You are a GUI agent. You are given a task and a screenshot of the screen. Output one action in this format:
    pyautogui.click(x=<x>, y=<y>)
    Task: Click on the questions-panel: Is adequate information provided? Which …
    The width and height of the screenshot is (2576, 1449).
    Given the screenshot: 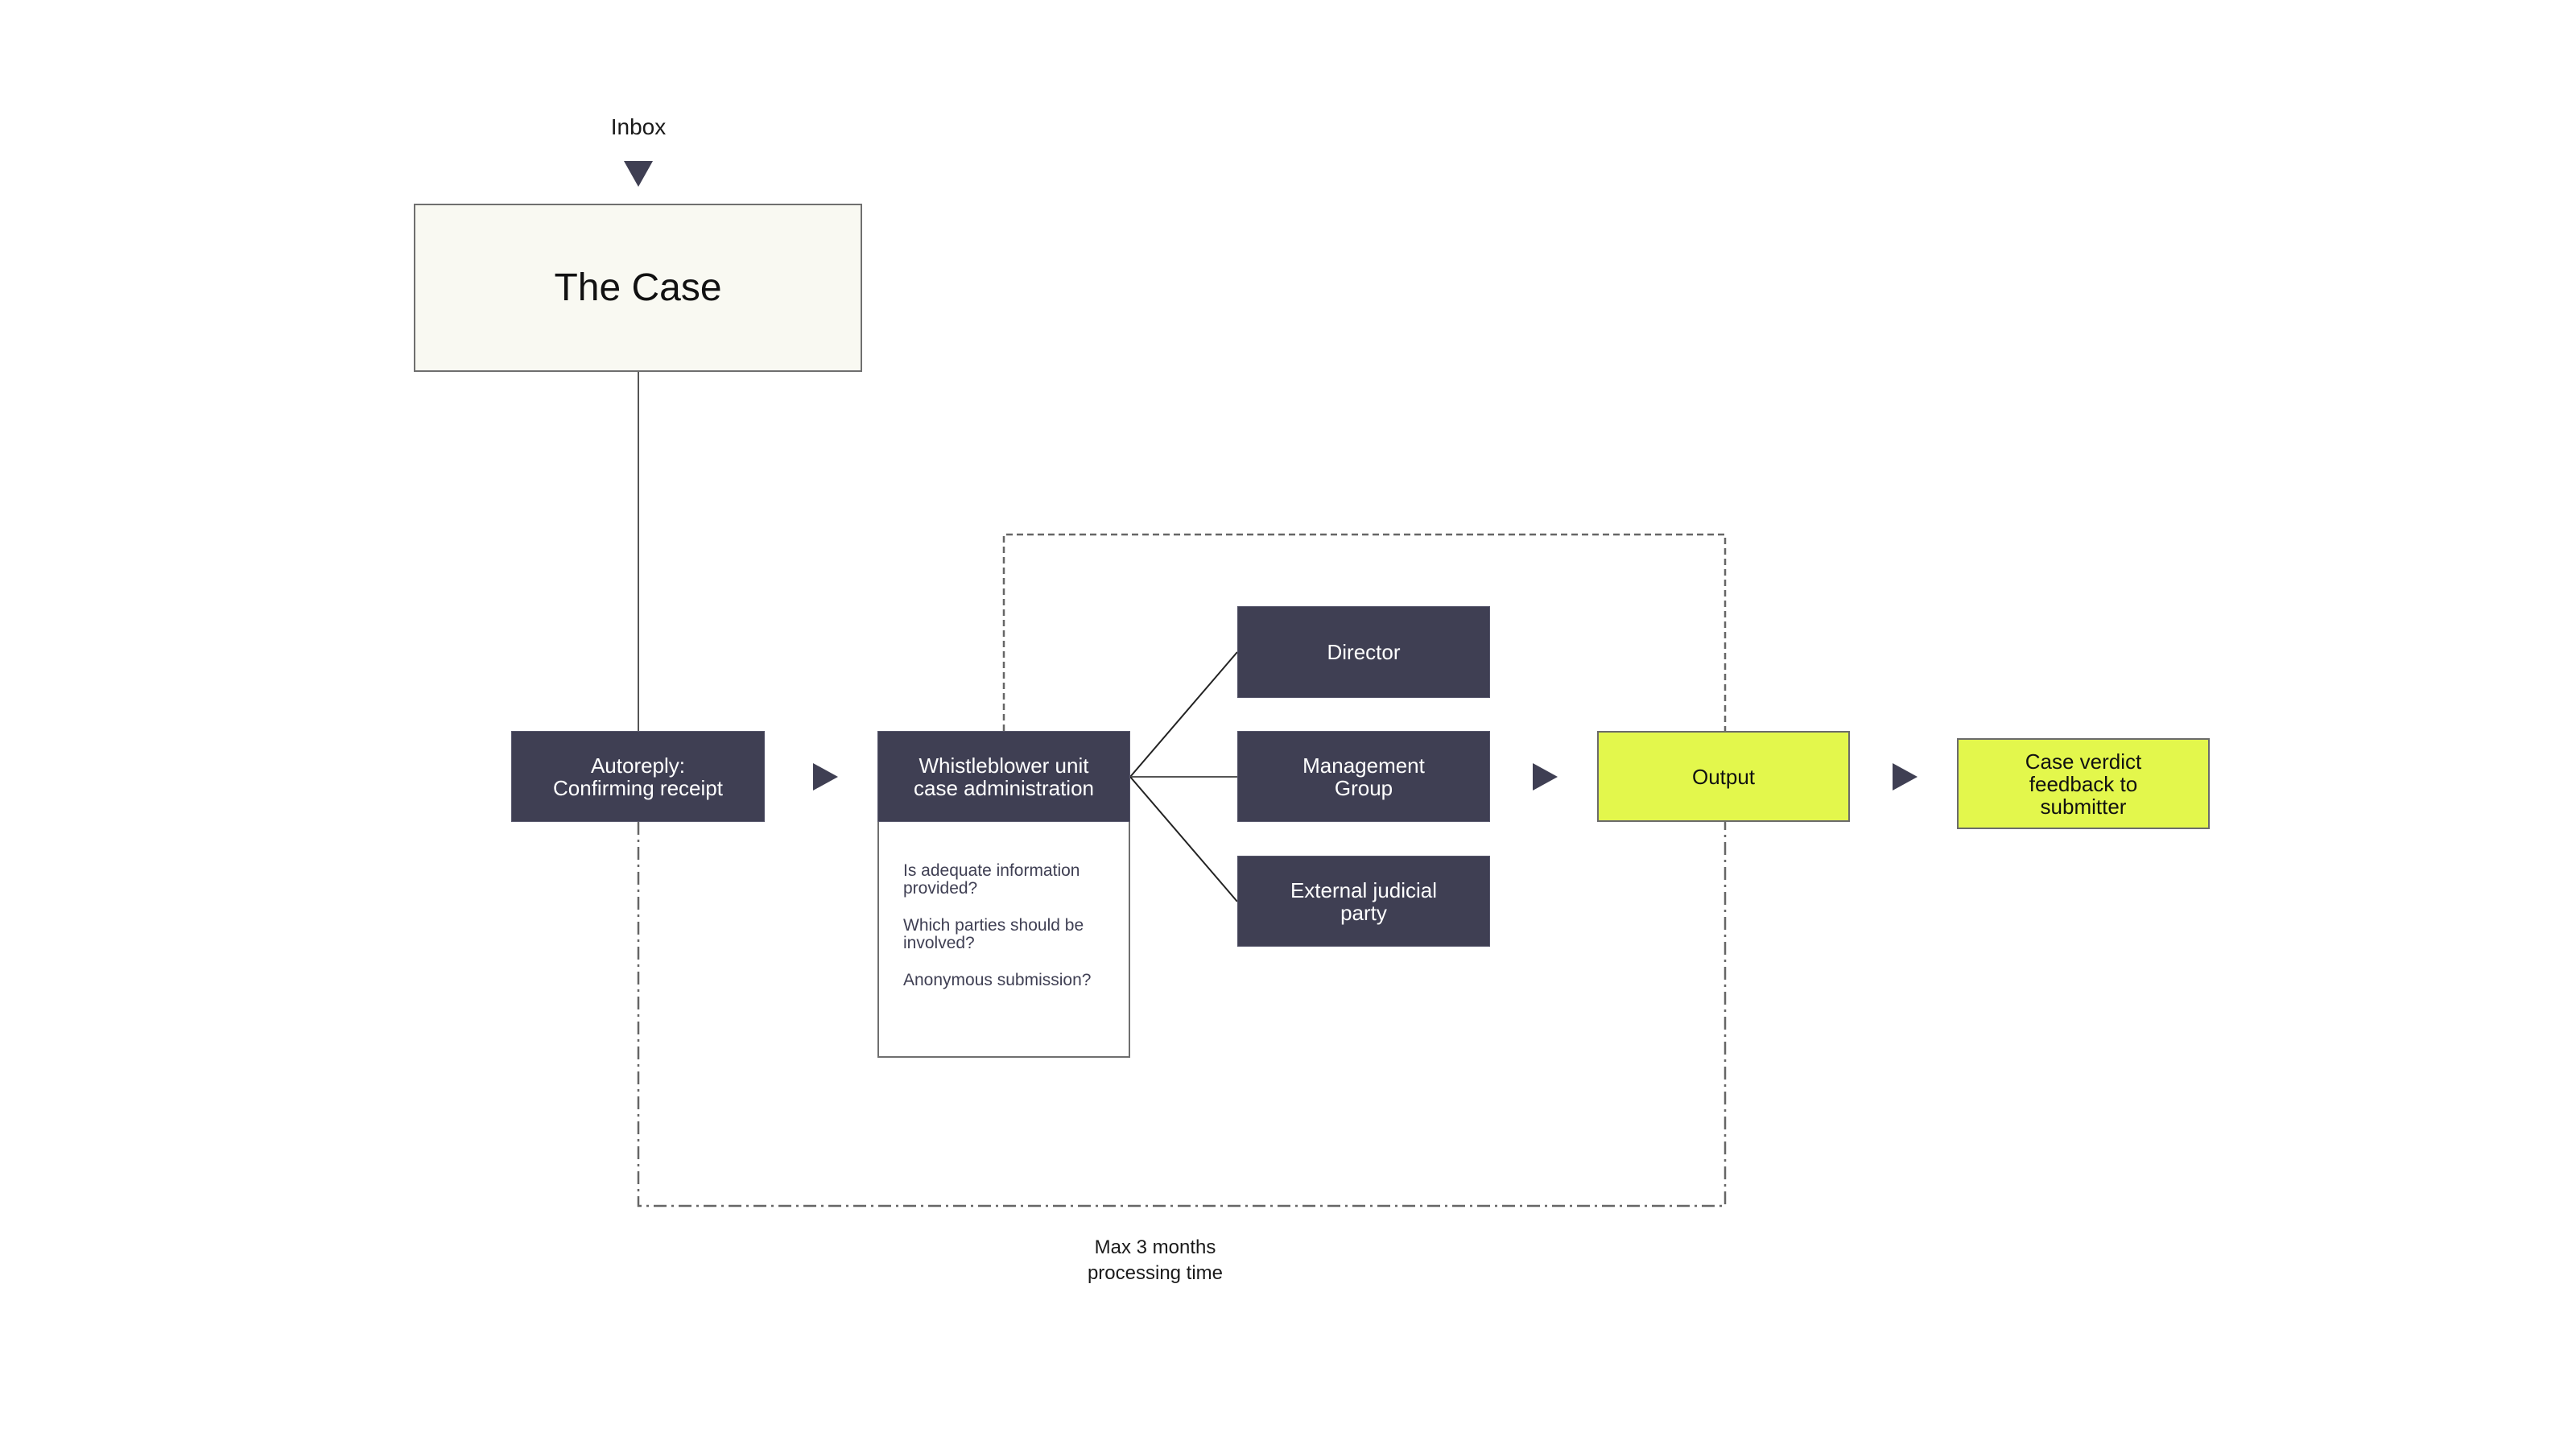 What is the action you would take?
    pyautogui.click(x=1003, y=940)
    